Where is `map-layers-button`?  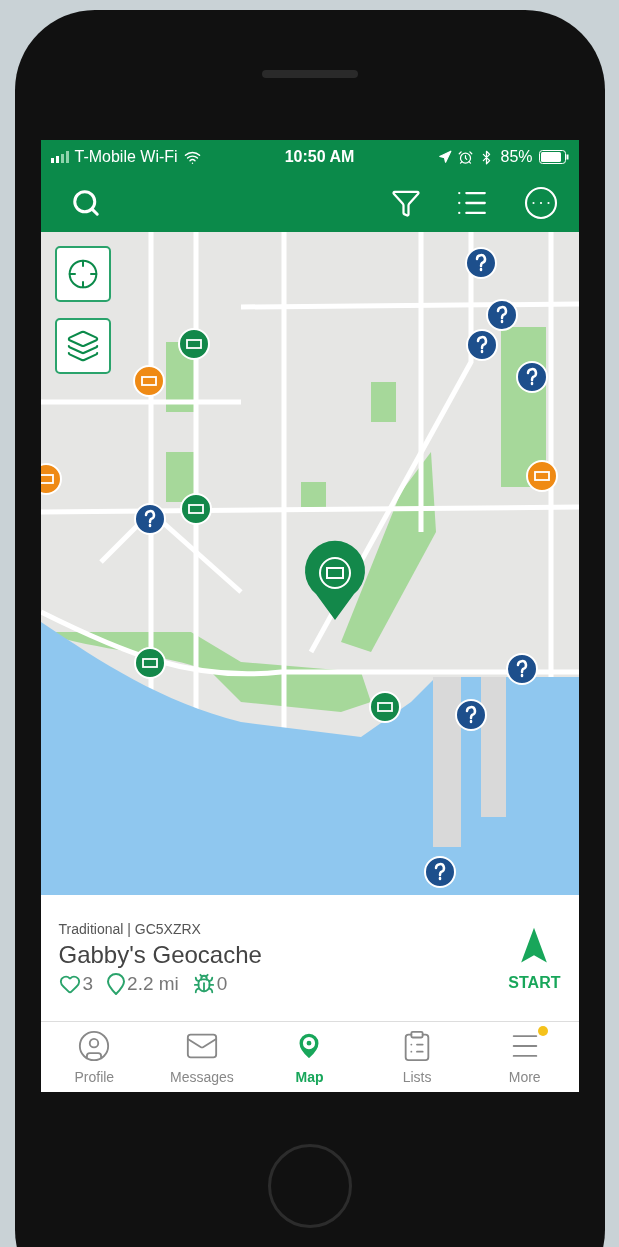
map-layers-button is located at coordinates (82, 346).